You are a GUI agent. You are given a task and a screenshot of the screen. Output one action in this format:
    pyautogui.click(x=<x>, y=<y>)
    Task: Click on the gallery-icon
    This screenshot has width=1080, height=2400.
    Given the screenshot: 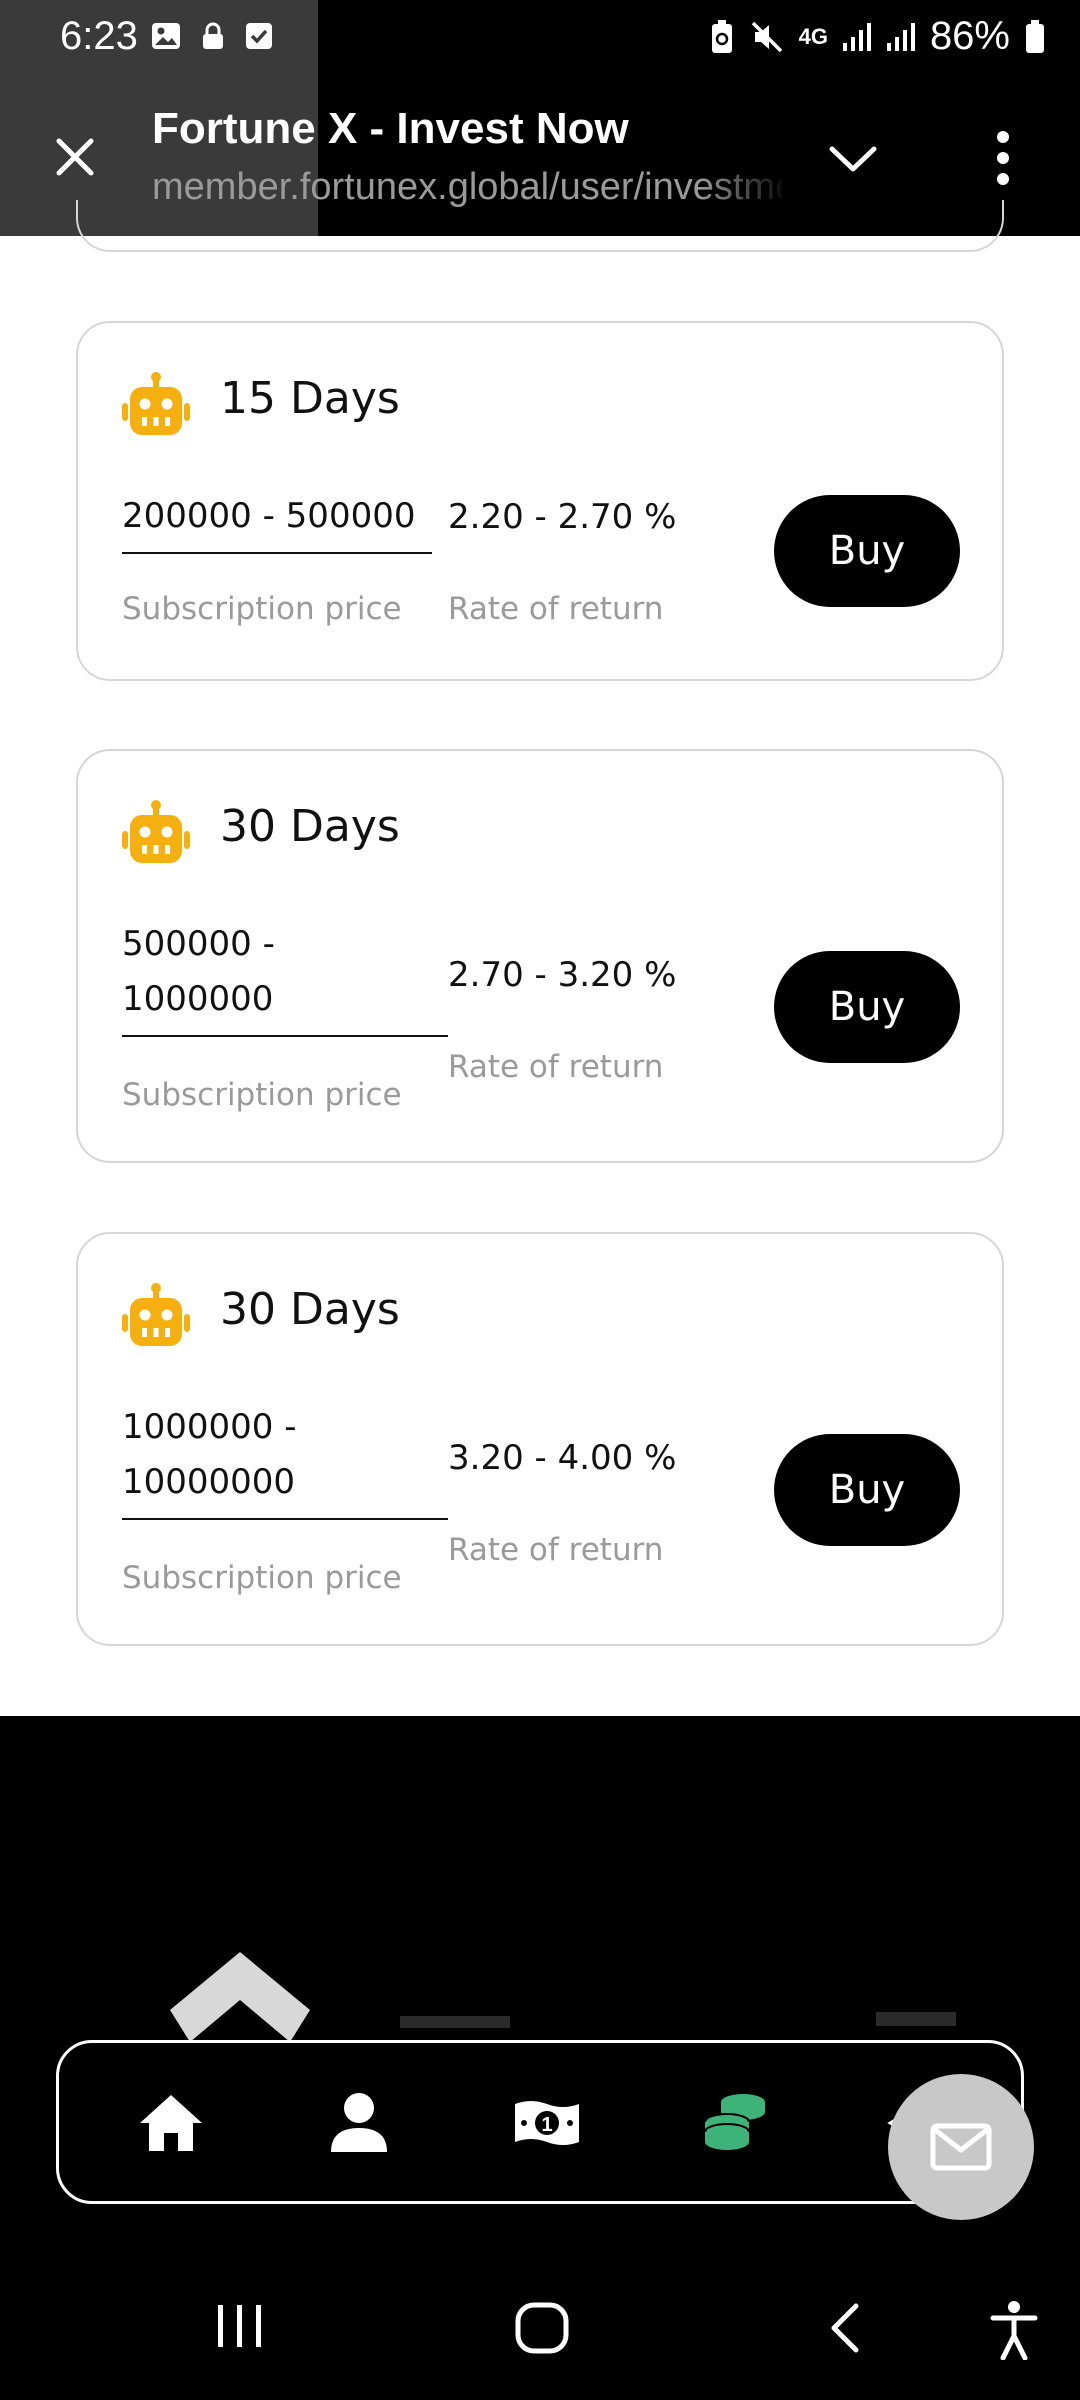 What is the action you would take?
    pyautogui.click(x=166, y=36)
    